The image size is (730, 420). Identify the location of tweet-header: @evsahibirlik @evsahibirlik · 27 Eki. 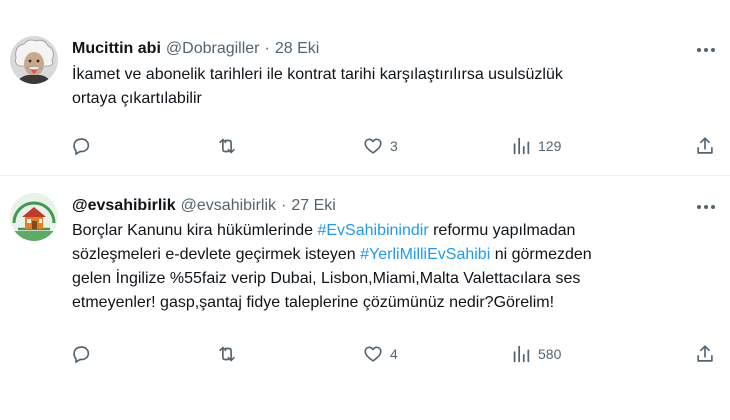
(204, 206).